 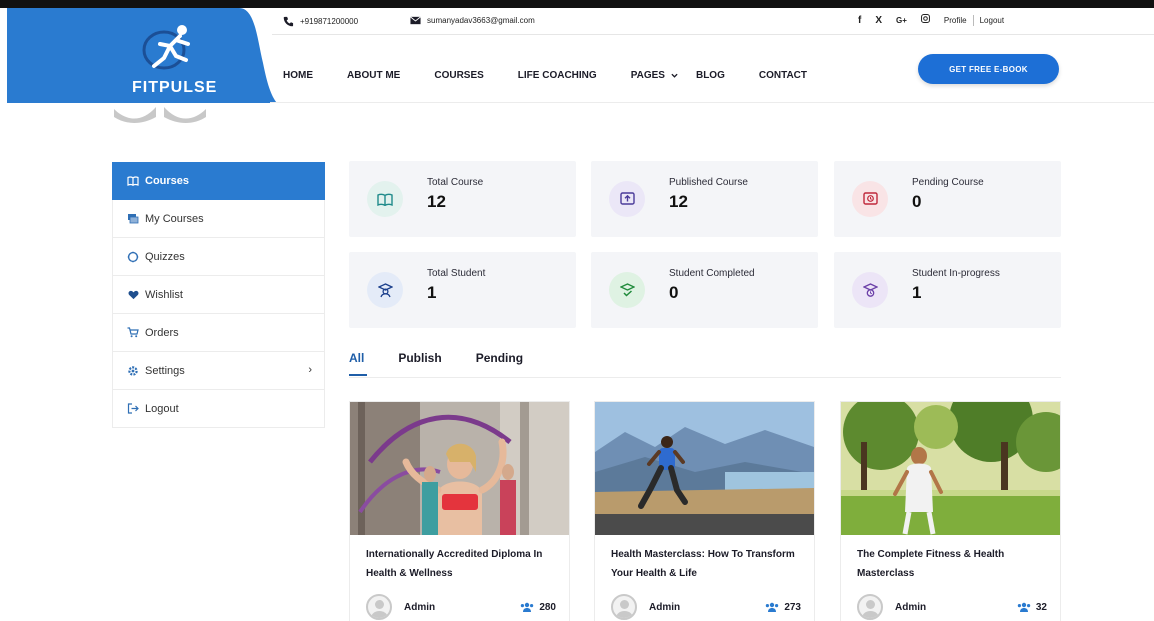 What do you see at coordinates (499, 358) in the screenshot?
I see `tab-pending: Pending` at bounding box center [499, 358].